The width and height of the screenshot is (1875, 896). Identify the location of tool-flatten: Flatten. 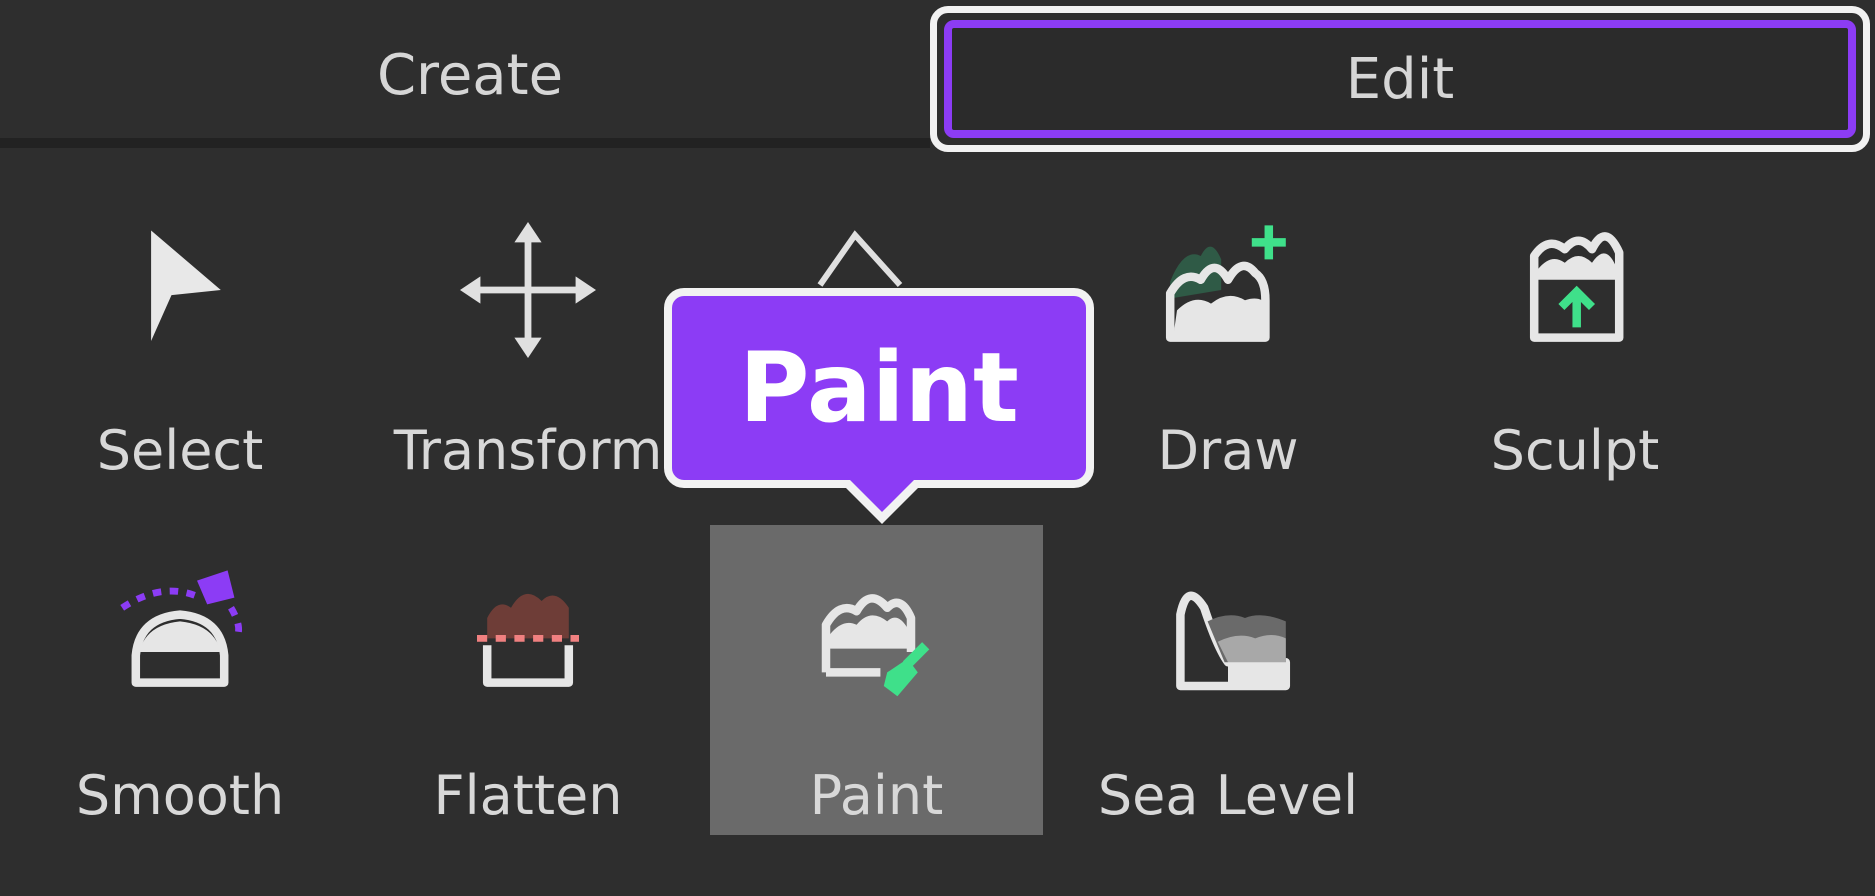
(528, 677).